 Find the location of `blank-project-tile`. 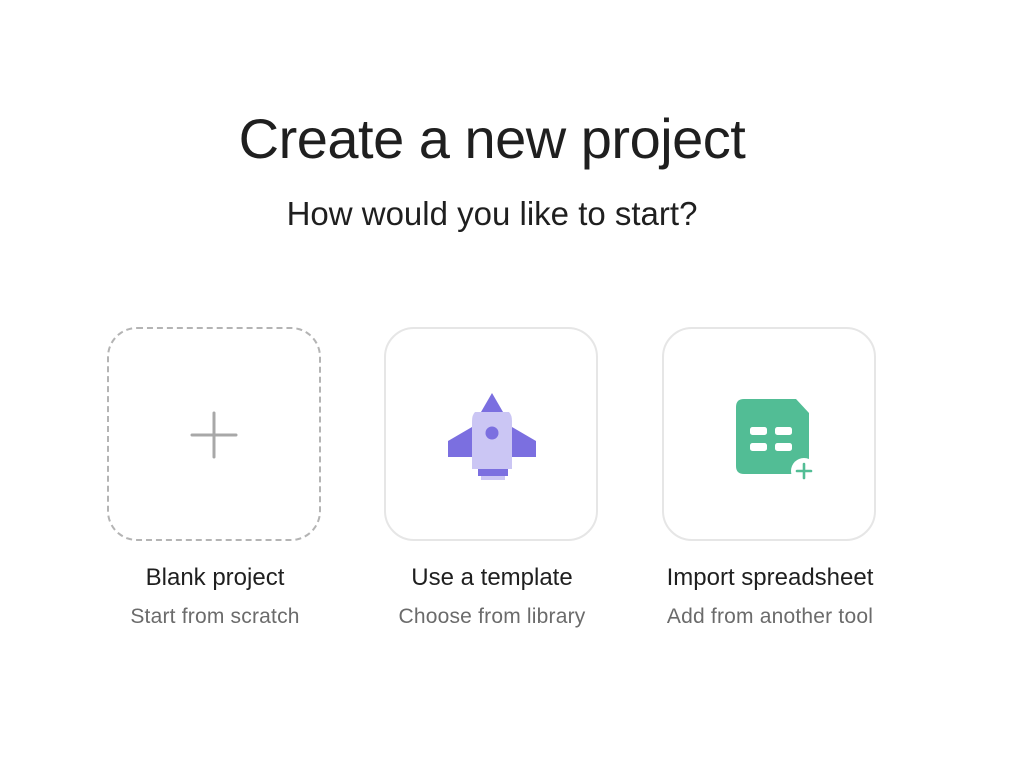

blank-project-tile is located at coordinates (214, 434).